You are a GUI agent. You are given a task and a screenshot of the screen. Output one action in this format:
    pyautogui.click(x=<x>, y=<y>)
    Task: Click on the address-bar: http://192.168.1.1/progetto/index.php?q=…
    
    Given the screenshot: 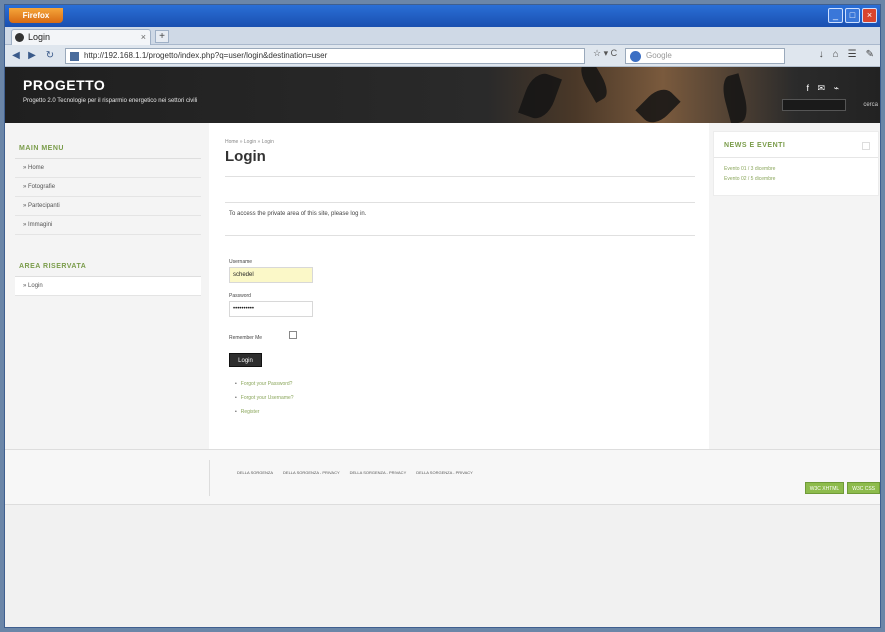 What is the action you would take?
    pyautogui.click(x=325, y=56)
    